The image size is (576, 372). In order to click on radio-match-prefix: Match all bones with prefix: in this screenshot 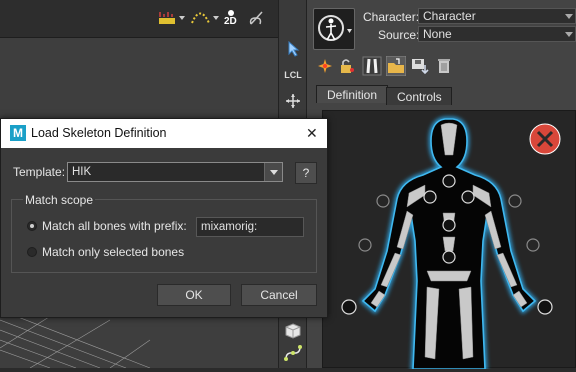, I will do `click(106, 226)`.